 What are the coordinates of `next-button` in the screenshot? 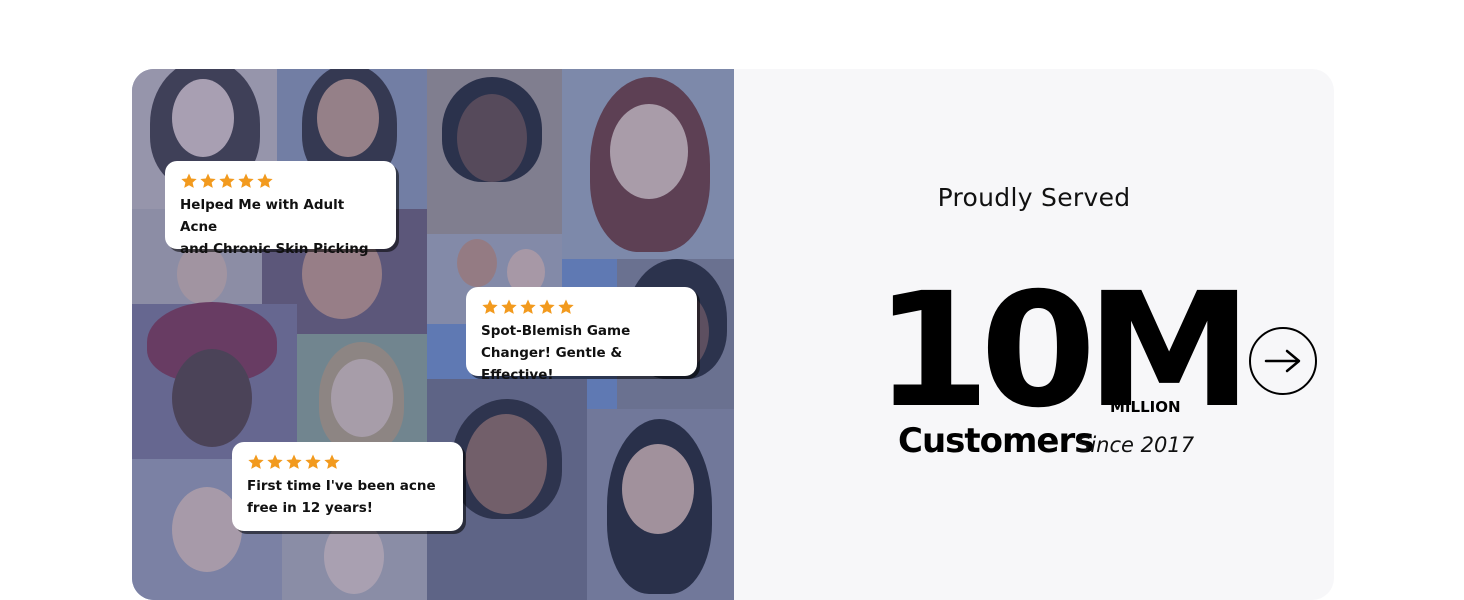 It's located at (1283, 361).